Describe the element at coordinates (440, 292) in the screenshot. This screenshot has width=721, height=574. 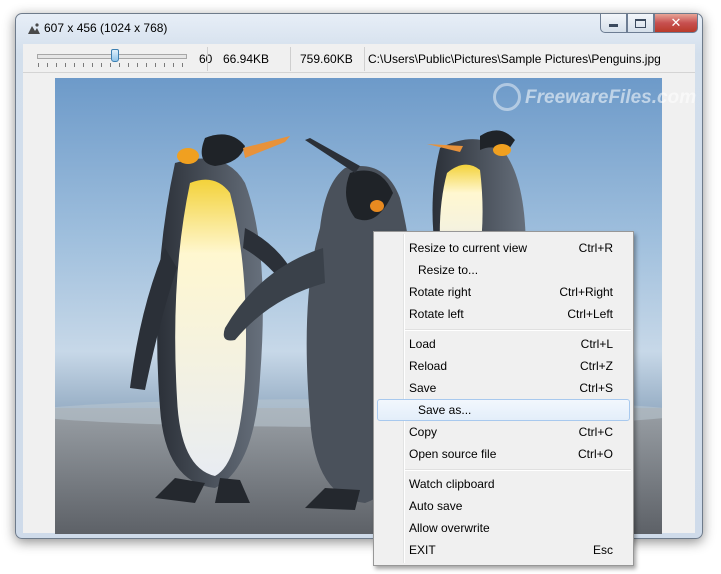
I see `menu-item-label: Rotate right` at that location.